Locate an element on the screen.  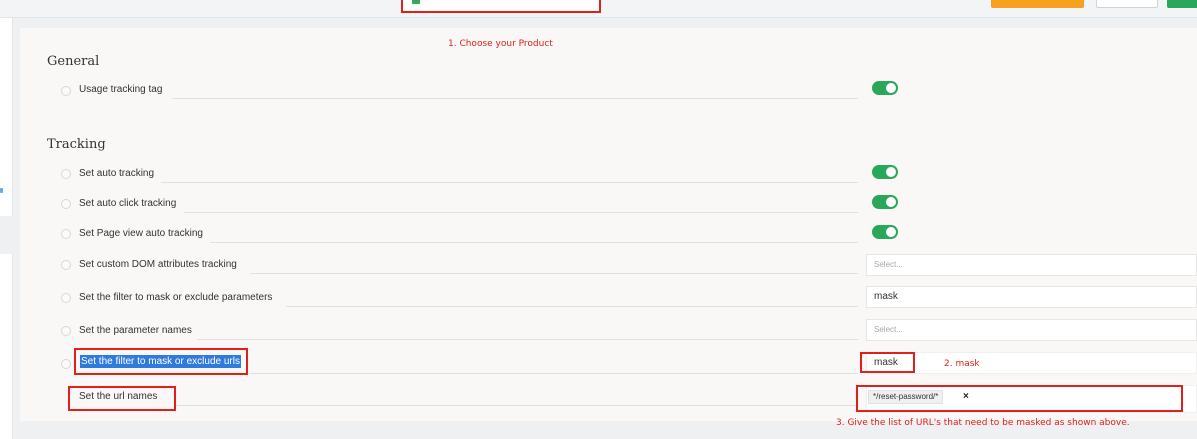
top-bar is located at coordinates (598, 9).